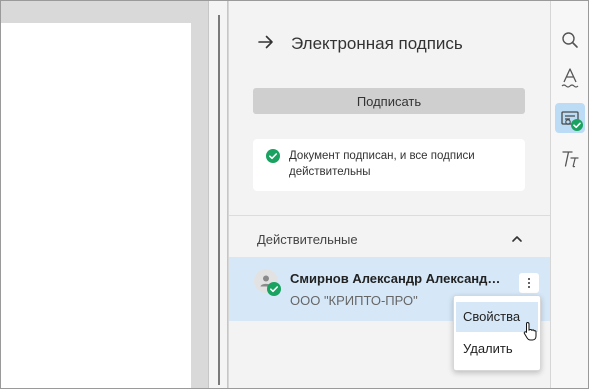  I want to click on search-tool-button, so click(570, 40).